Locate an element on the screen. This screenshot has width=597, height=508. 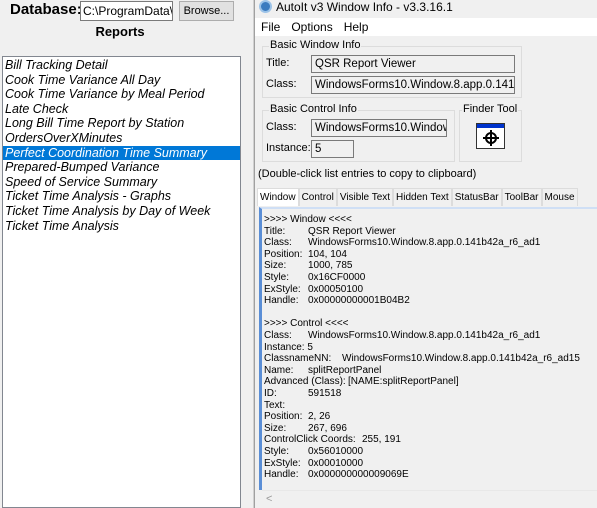
menu-bar: File Options Help is located at coordinates (426, 27).